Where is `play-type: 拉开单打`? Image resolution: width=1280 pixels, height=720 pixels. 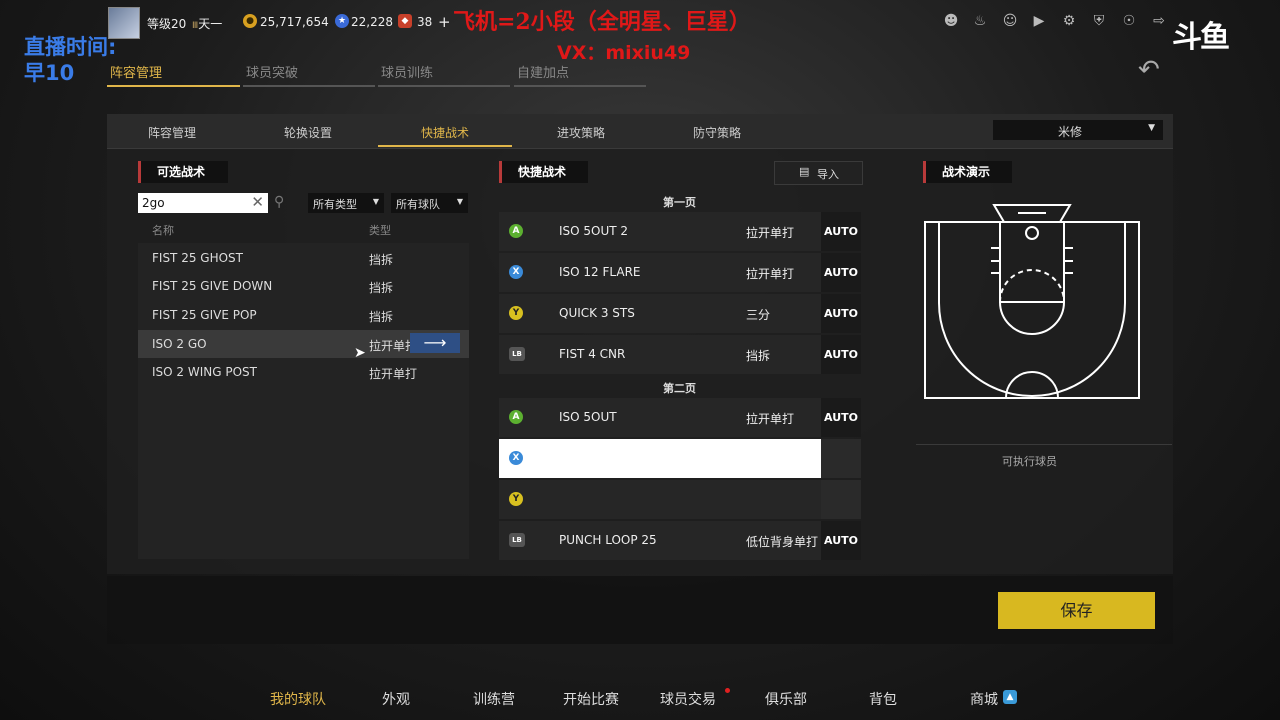 play-type: 拉开单打 is located at coordinates (393, 374).